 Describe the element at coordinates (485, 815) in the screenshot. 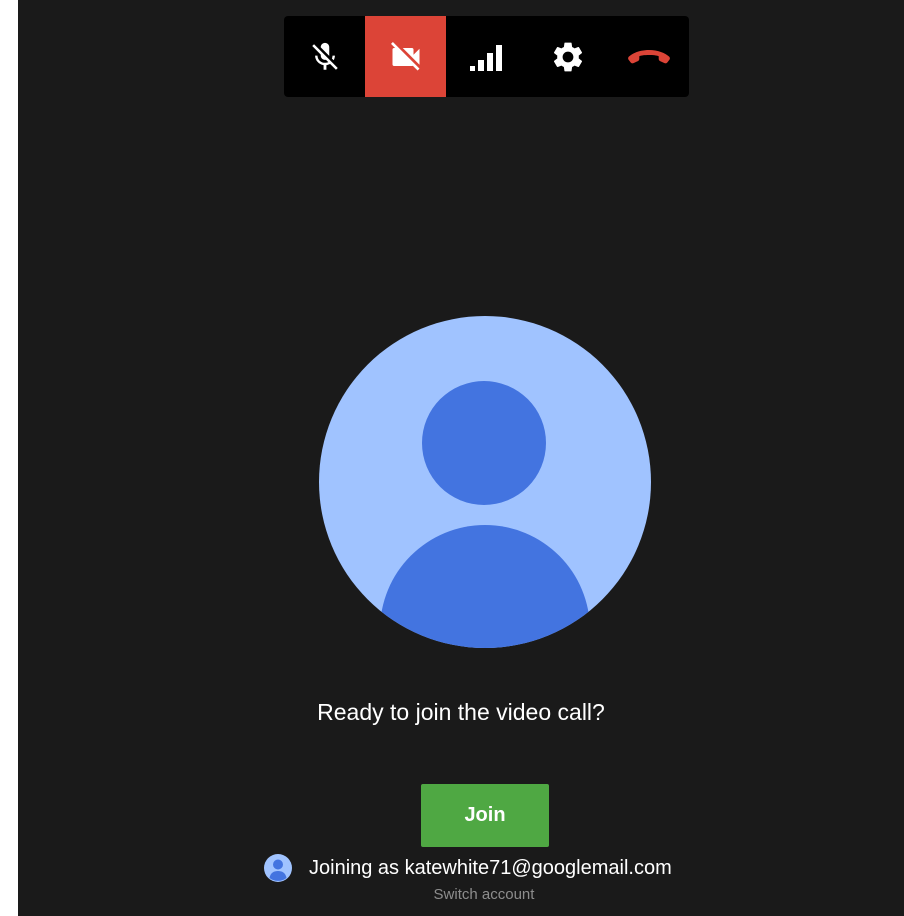

I see `join-button: Join` at that location.